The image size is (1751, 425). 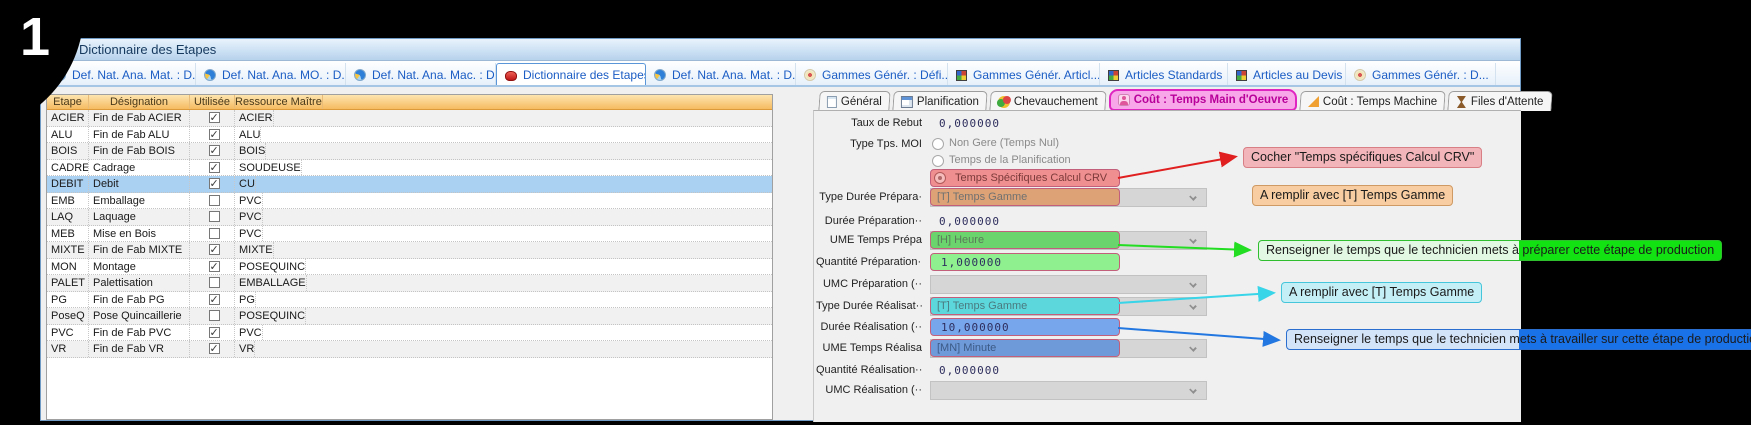 I want to click on quantite-preparation-field: 1,000000, so click(x=1025, y=262).